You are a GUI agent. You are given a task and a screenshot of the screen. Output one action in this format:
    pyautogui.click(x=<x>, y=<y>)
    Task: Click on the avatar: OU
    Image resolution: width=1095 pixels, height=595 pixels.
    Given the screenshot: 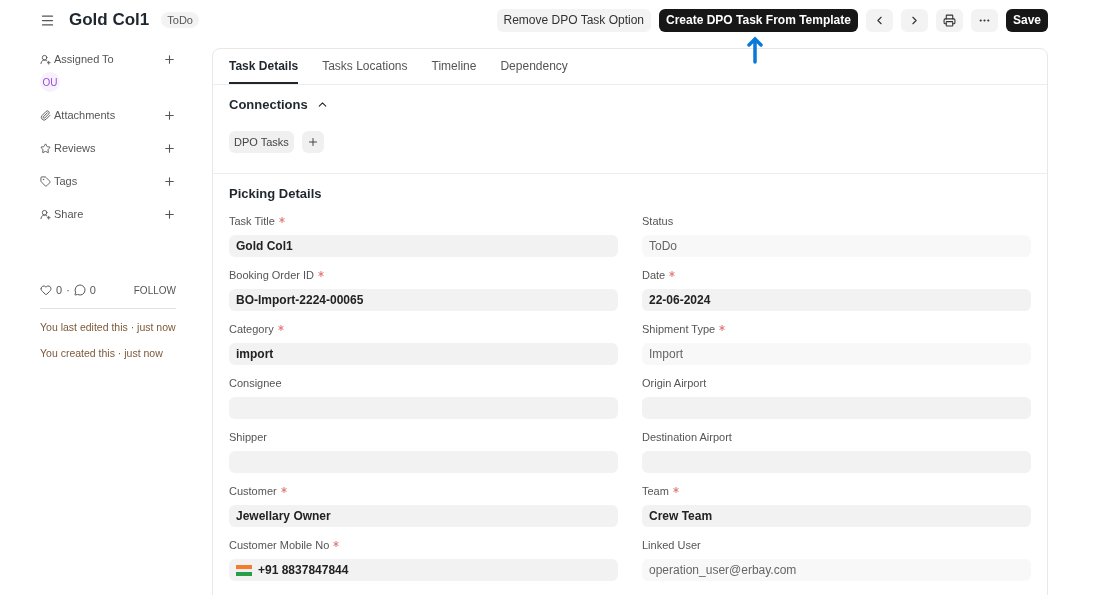 What is the action you would take?
    pyautogui.click(x=50, y=82)
    